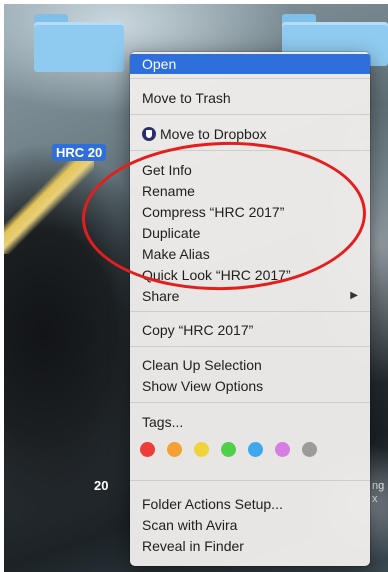 This screenshot has width=388, height=572. I want to click on tag-green-icon, so click(228, 449).